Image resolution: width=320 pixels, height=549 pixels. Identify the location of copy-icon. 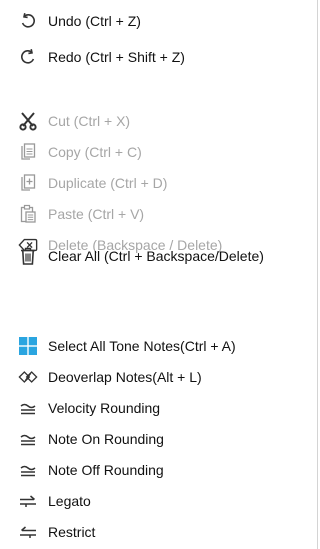
(28, 152).